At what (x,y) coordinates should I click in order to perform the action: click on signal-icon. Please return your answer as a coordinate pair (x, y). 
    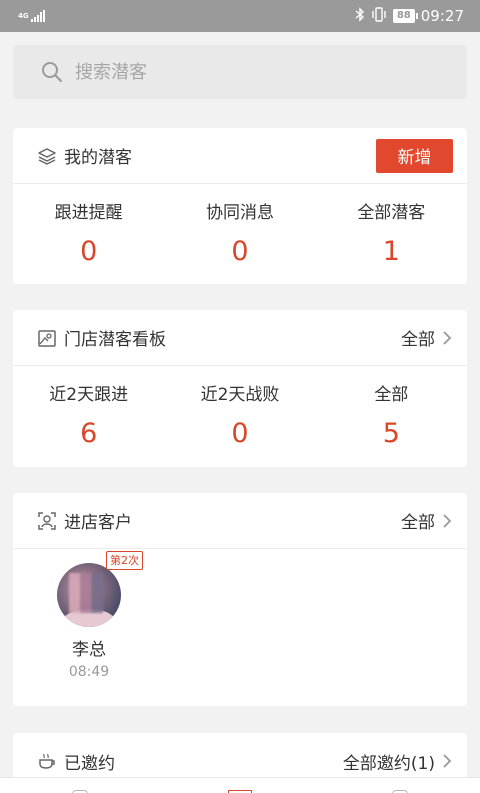
    Looking at the image, I should click on (37, 16).